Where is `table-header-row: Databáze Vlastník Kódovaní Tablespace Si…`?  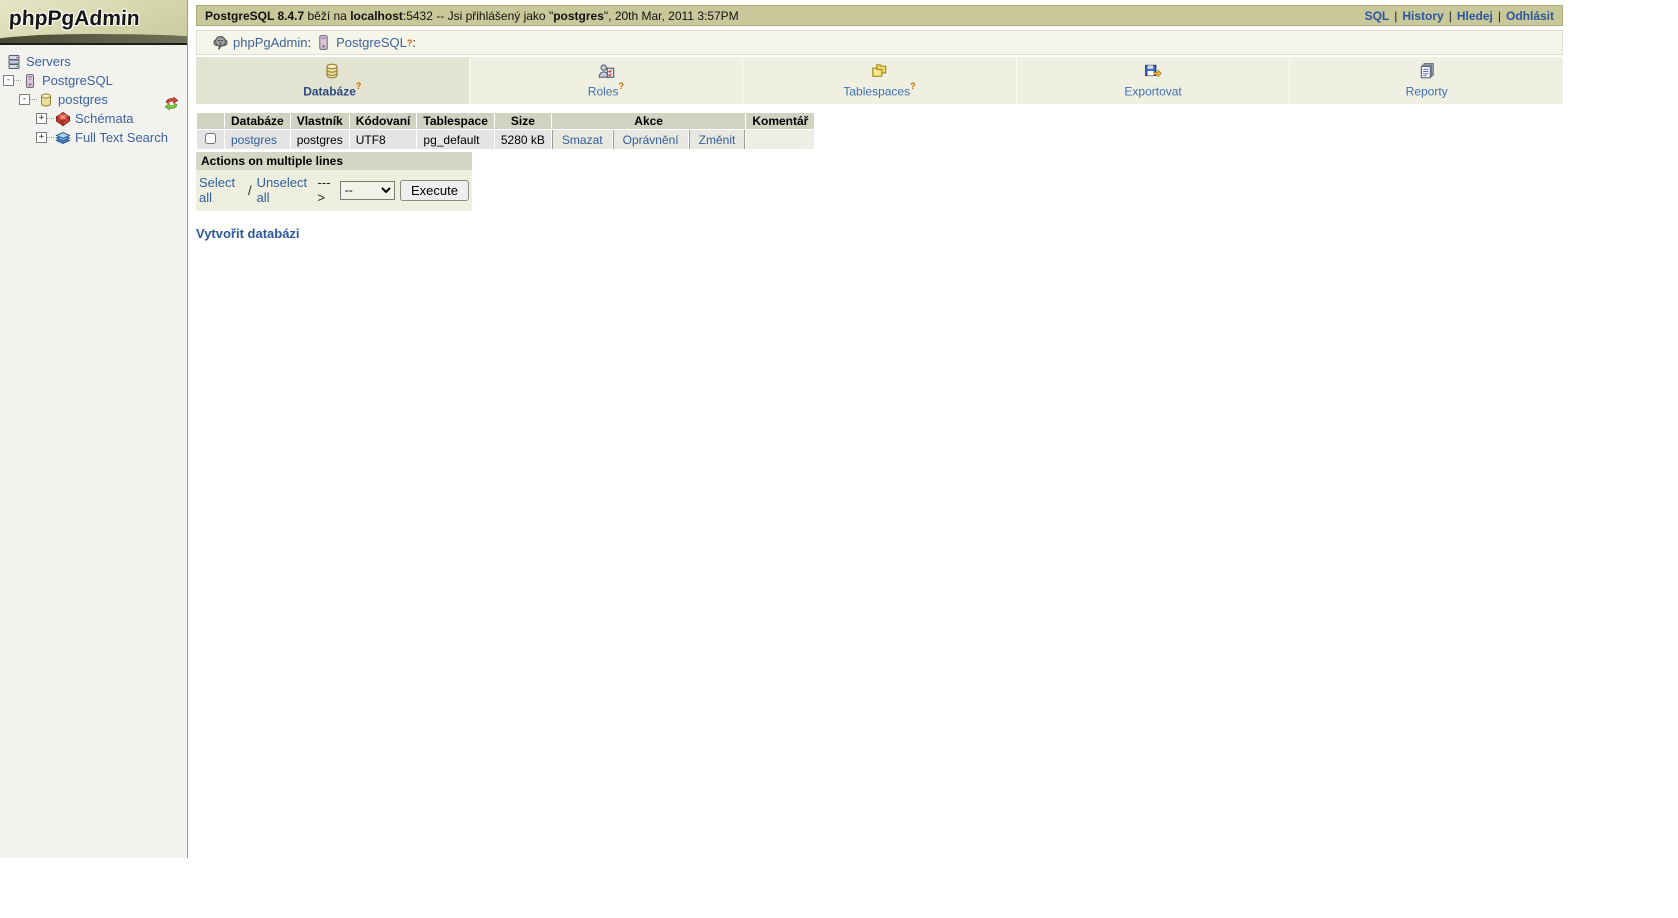 table-header-row: Databáze Vlastník Kódovaní Tablespace Si… is located at coordinates (506, 121).